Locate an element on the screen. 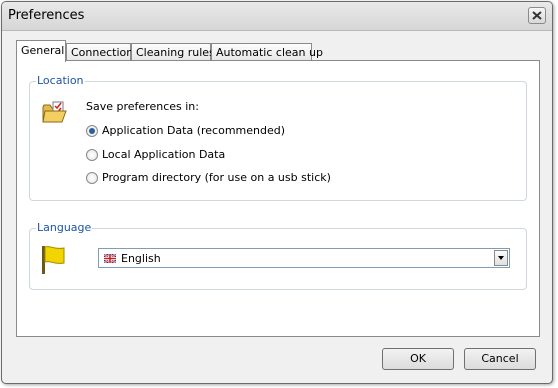  yellow-flag-icon is located at coordinates (53, 260).